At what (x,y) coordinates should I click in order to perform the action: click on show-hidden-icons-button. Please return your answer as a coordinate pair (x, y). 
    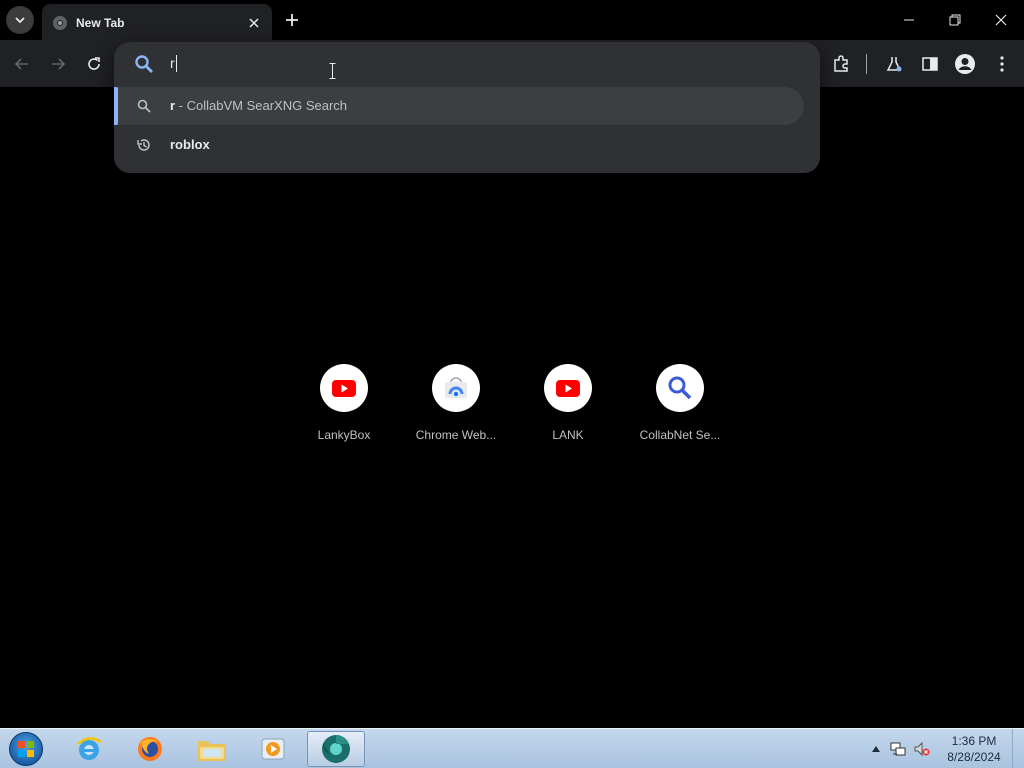
    Looking at the image, I should click on (876, 749).